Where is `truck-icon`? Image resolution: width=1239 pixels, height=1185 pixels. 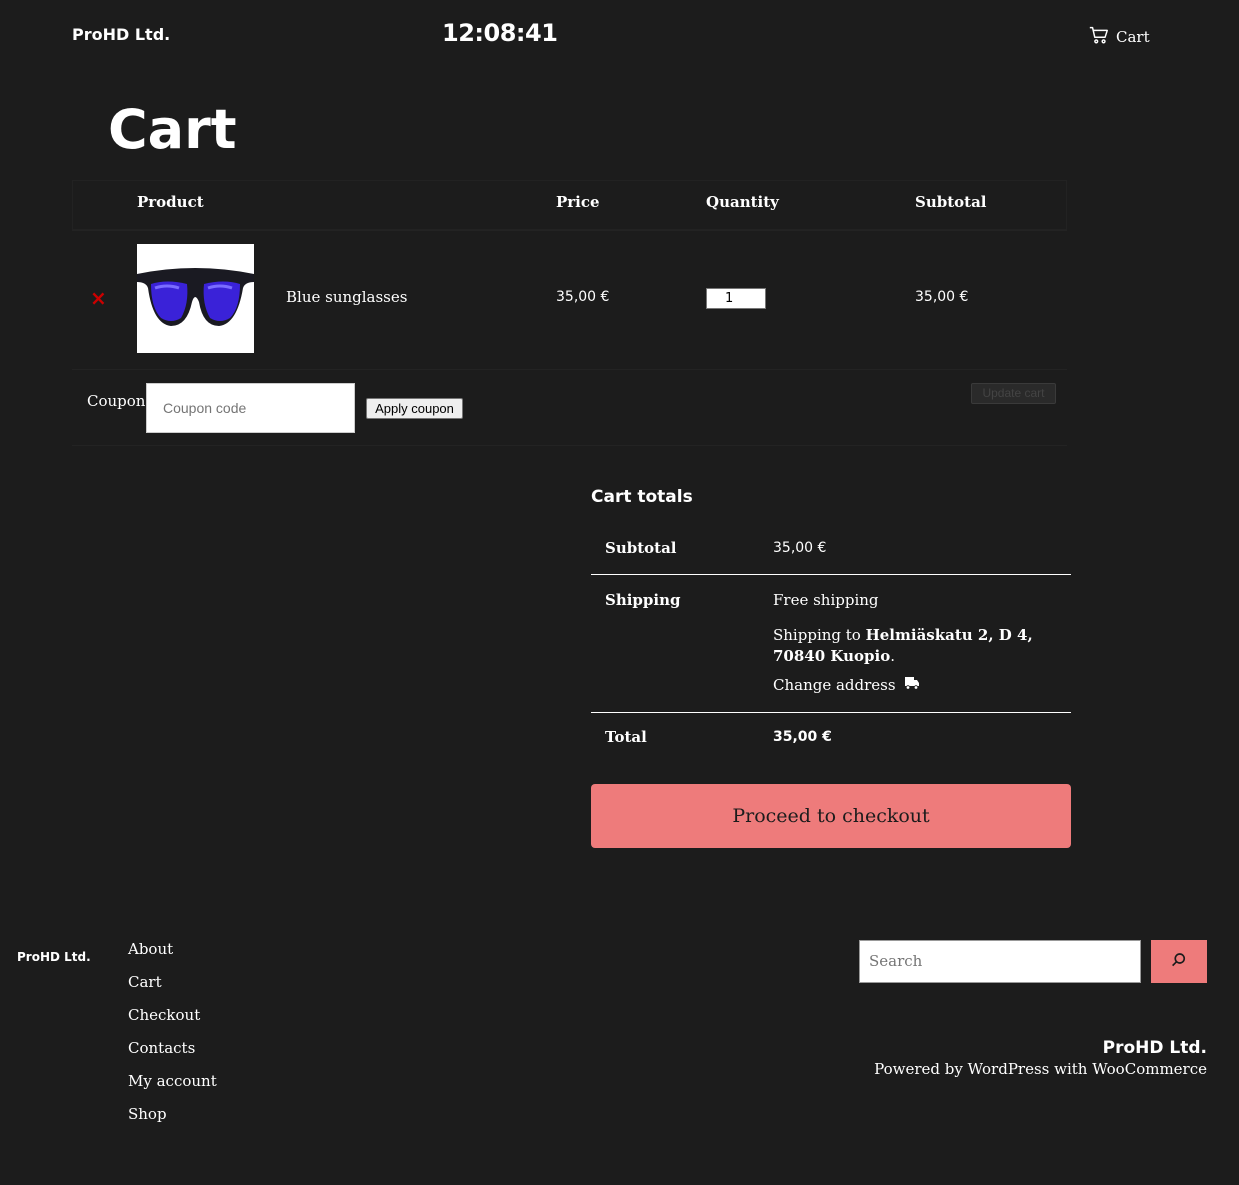
truck-icon is located at coordinates (912, 685).